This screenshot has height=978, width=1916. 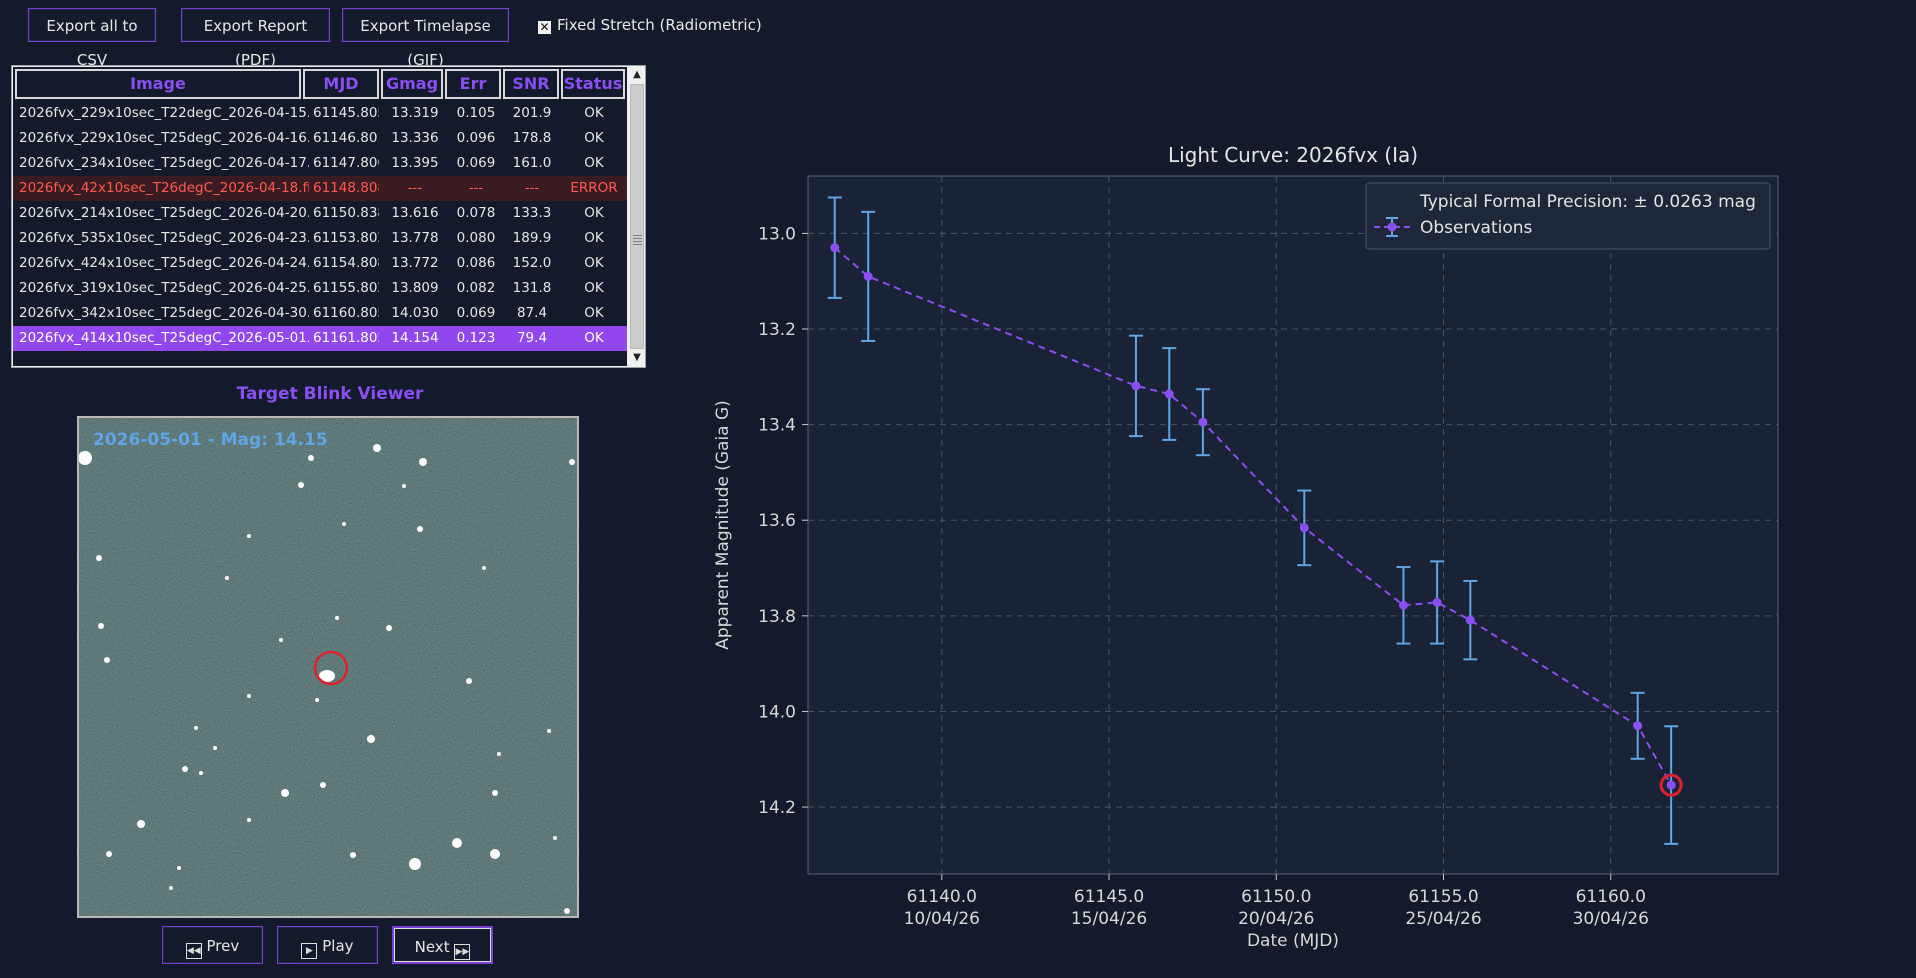 I want to click on x-tick-label: 61155.0, so click(x=1443, y=897).